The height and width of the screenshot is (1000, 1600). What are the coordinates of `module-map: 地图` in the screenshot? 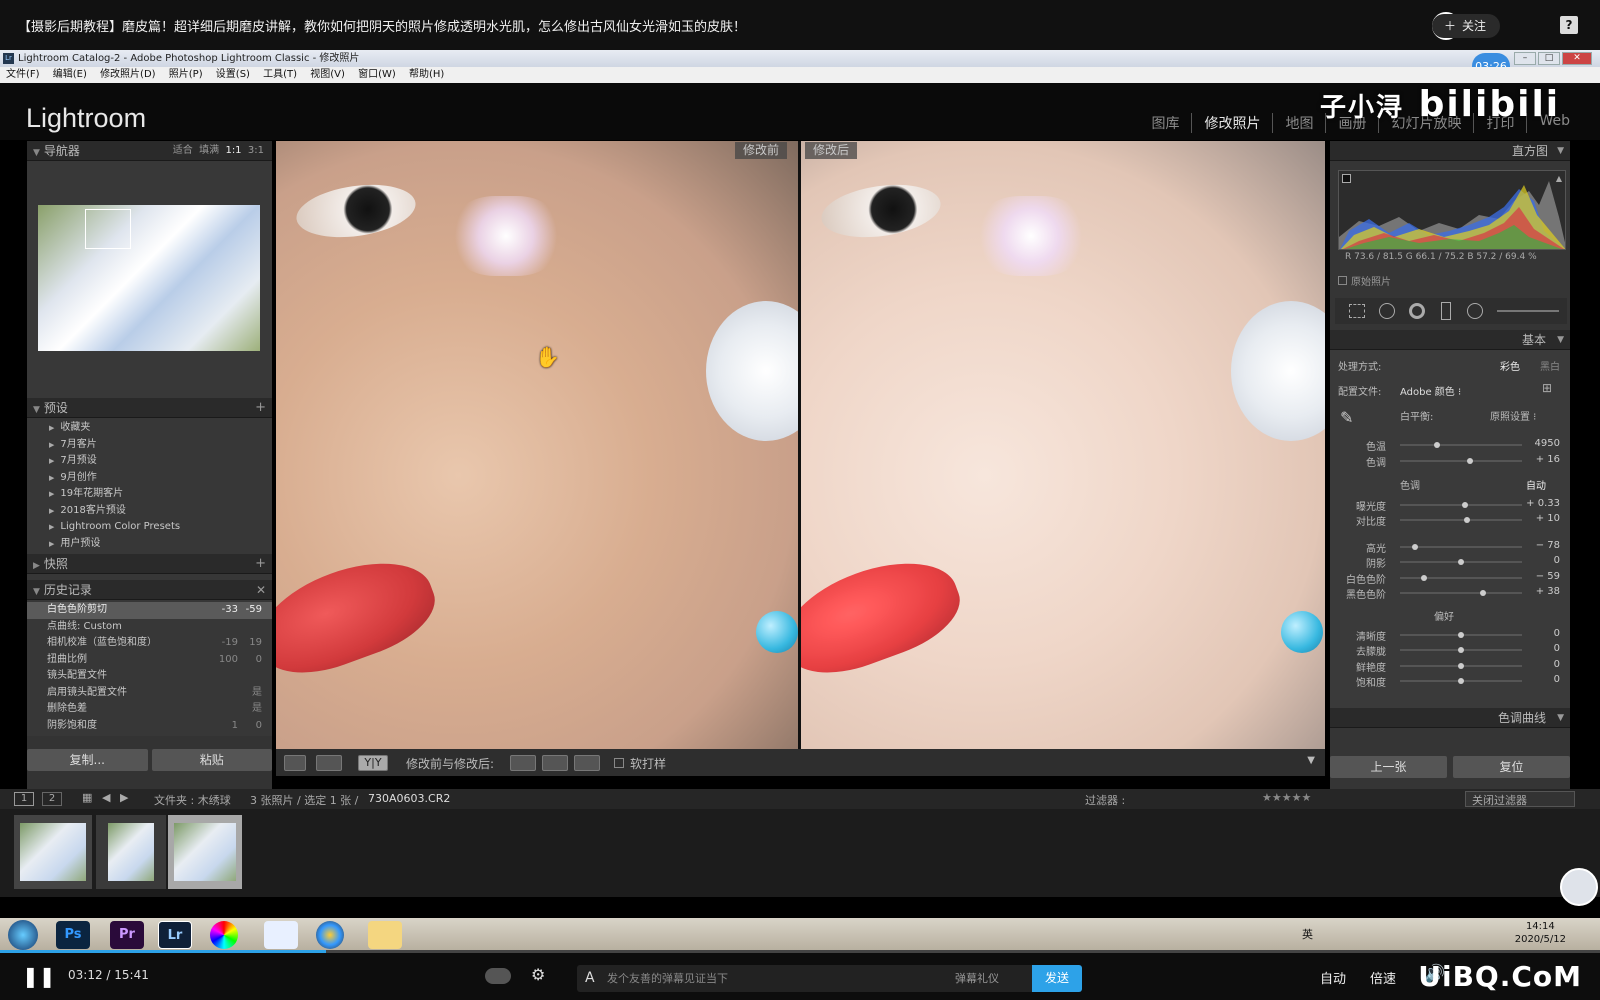 It's located at (1300, 123).